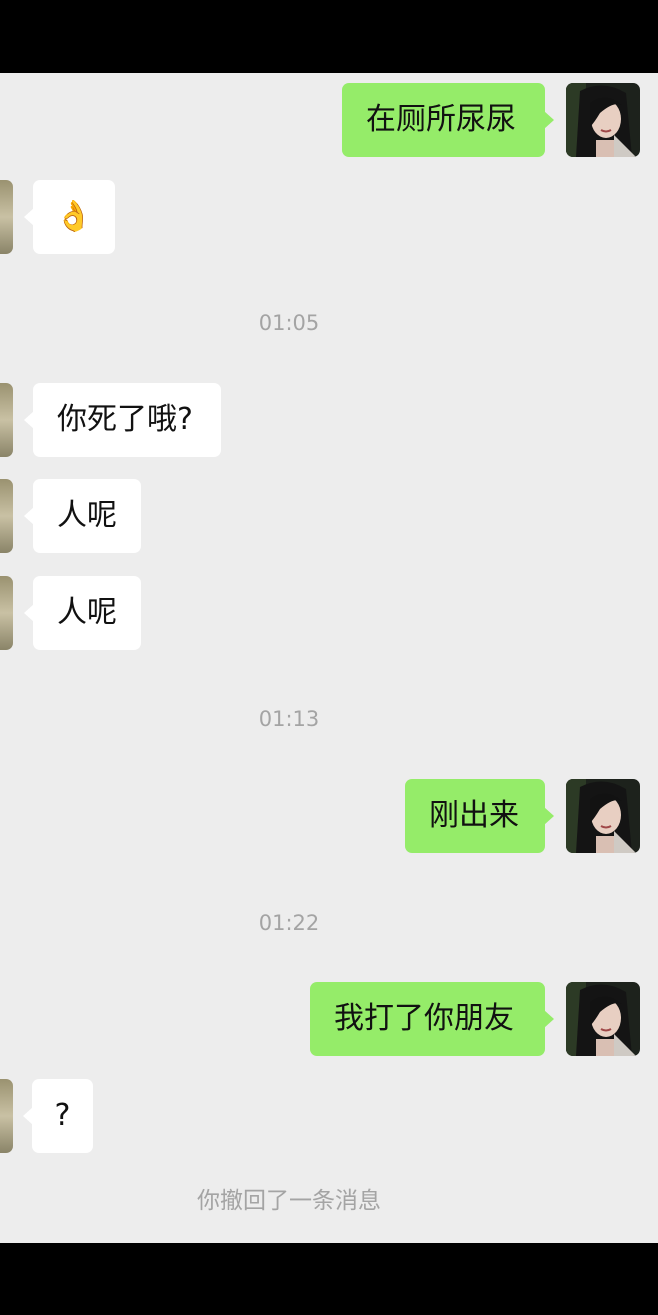  I want to click on message-bubble-outgoing: 刚出来, so click(479, 816).